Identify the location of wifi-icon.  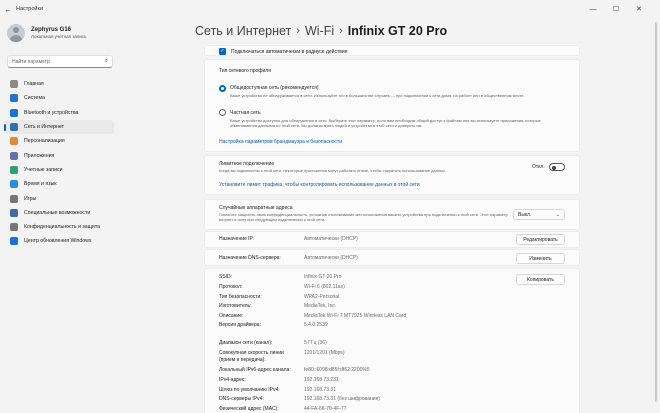
(14, 127).